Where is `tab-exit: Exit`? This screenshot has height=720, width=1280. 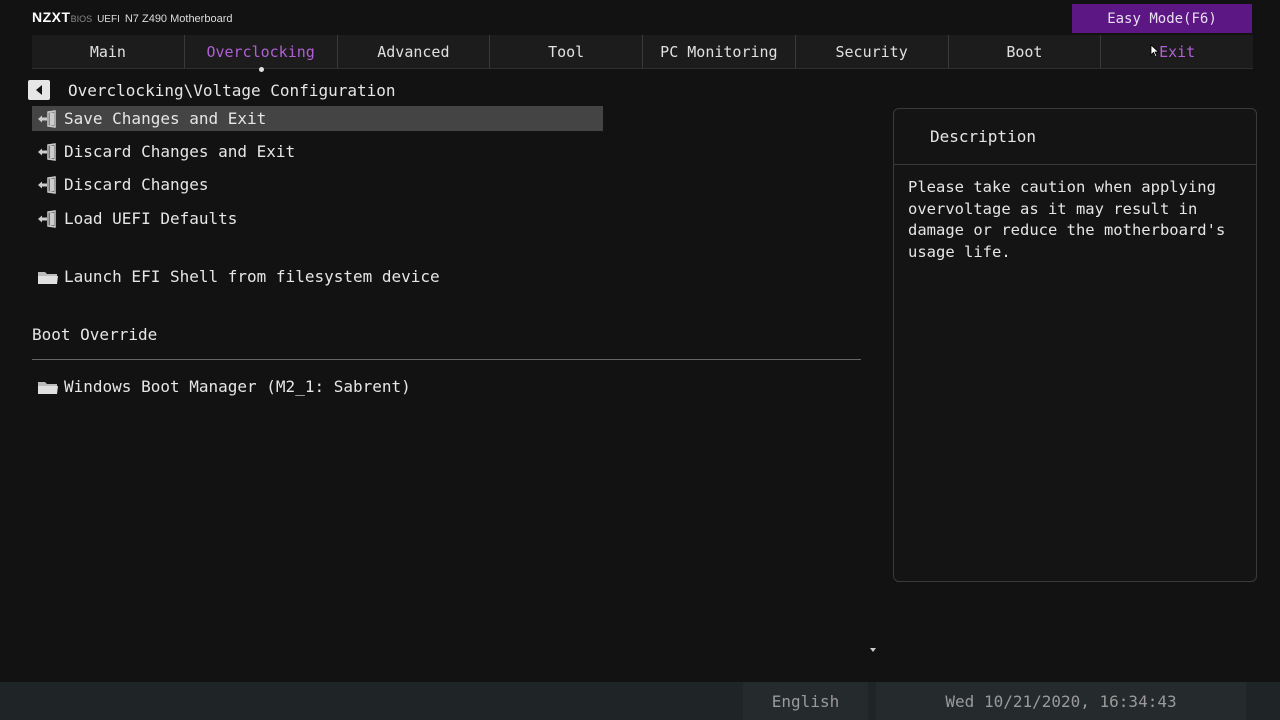 tab-exit: Exit is located at coordinates (1177, 52).